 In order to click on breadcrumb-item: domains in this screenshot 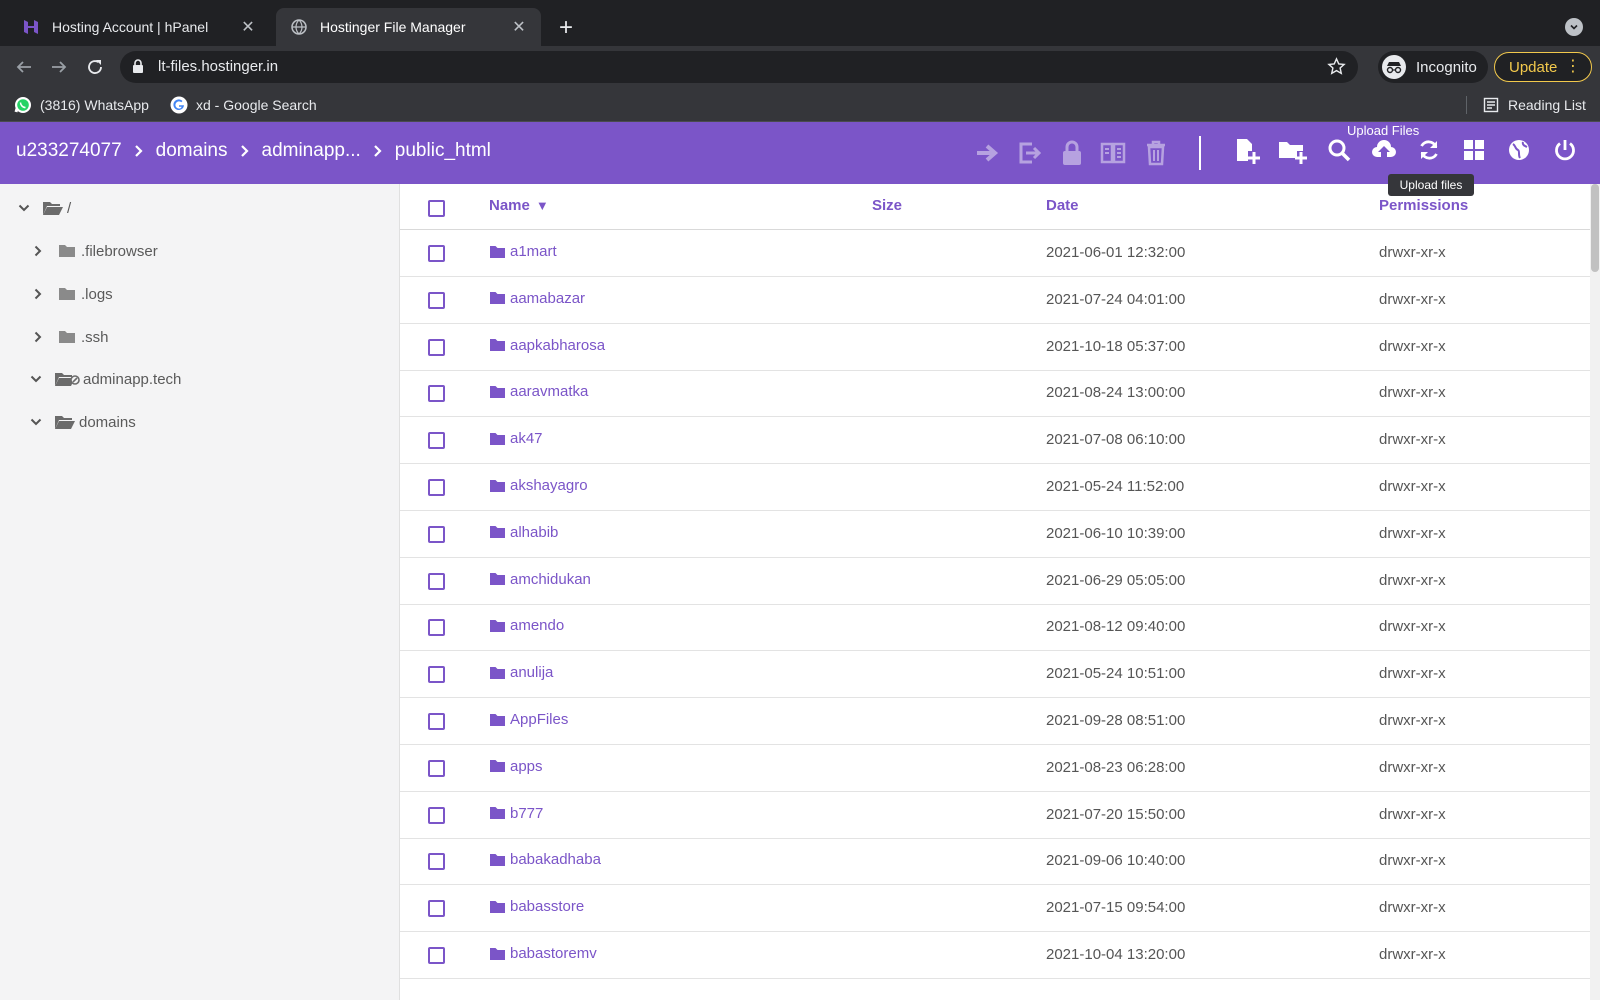, I will do `click(192, 151)`.